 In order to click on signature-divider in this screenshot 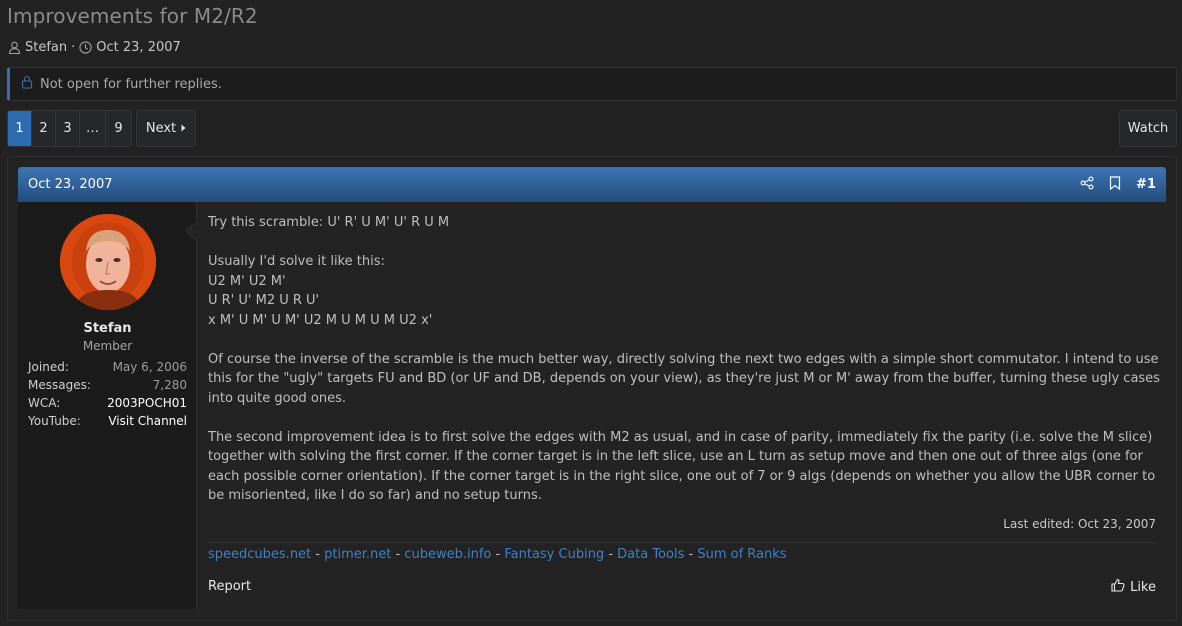, I will do `click(682, 542)`.